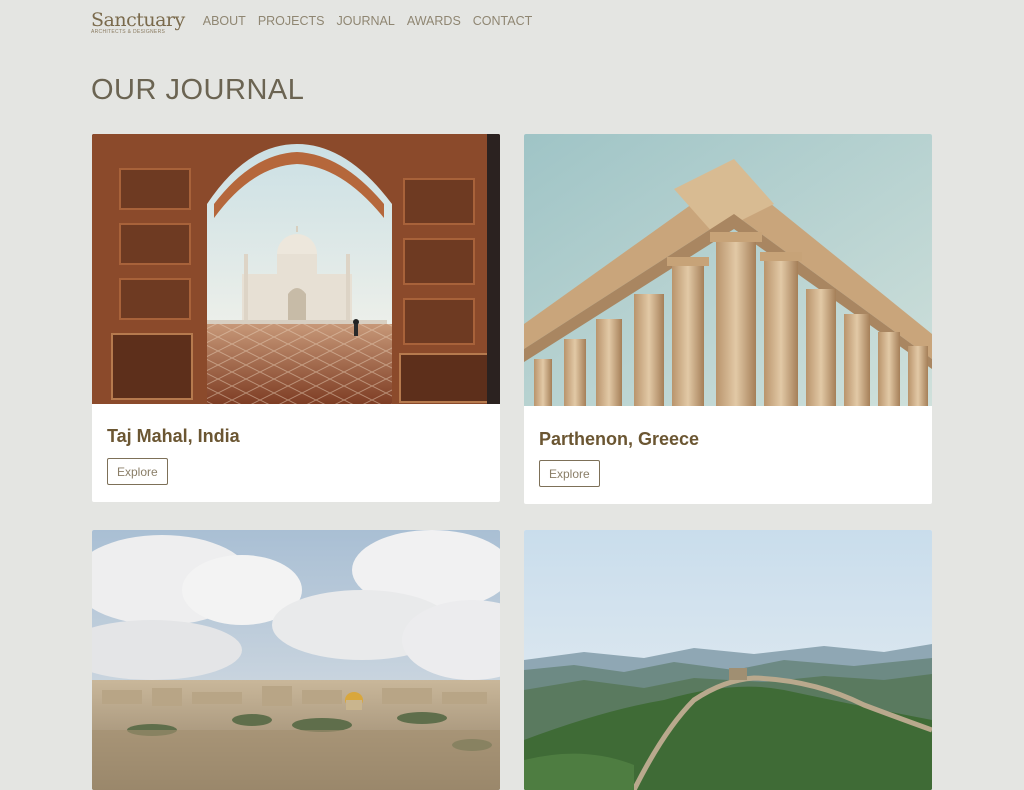  What do you see at coordinates (198, 90) in the screenshot?
I see `page-title: OUR JOURNAL` at bounding box center [198, 90].